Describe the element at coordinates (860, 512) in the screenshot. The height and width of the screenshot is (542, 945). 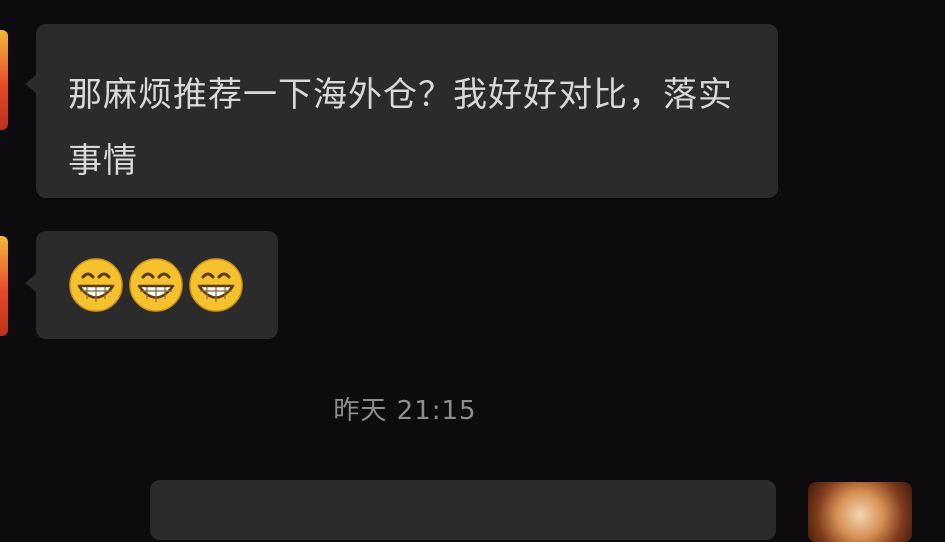
I see `self-avatar` at that location.